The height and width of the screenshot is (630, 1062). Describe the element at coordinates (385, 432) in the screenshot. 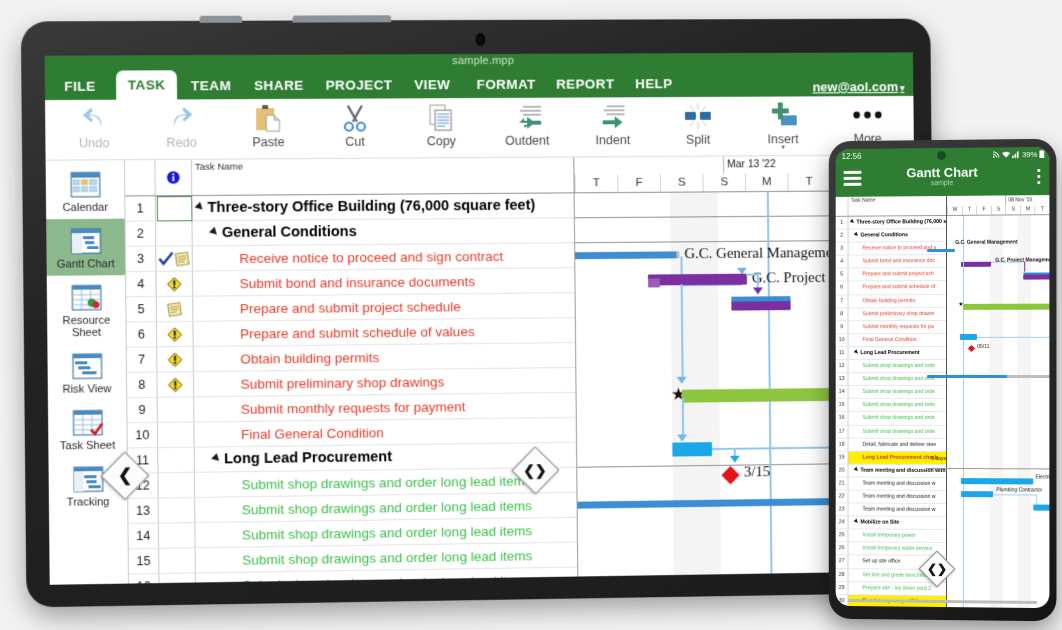

I see `task-name-cell: Final General Condition` at that location.